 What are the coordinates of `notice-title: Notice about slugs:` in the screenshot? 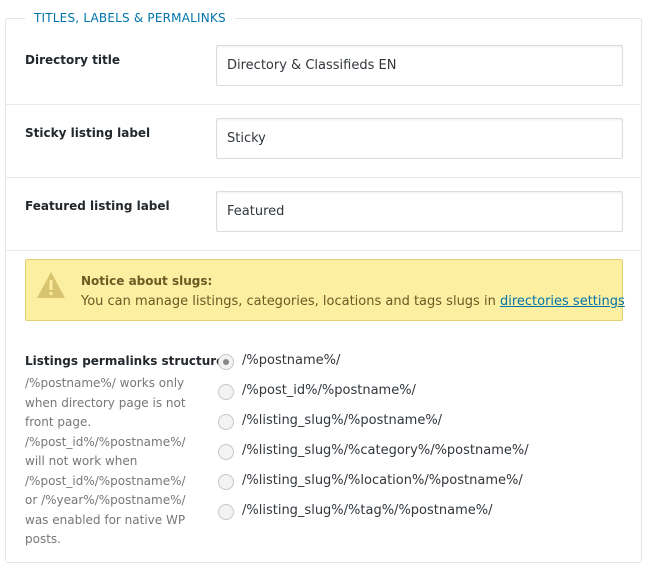 It's located at (147, 281).